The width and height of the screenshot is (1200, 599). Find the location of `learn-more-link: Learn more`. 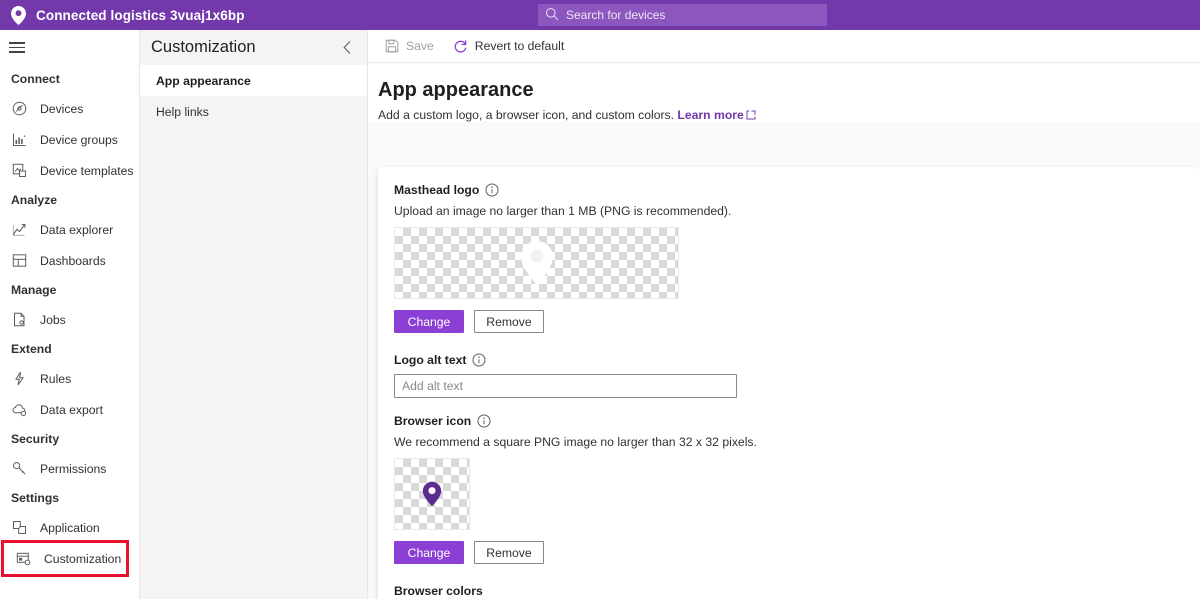

learn-more-link: Learn more is located at coordinates (710, 115).